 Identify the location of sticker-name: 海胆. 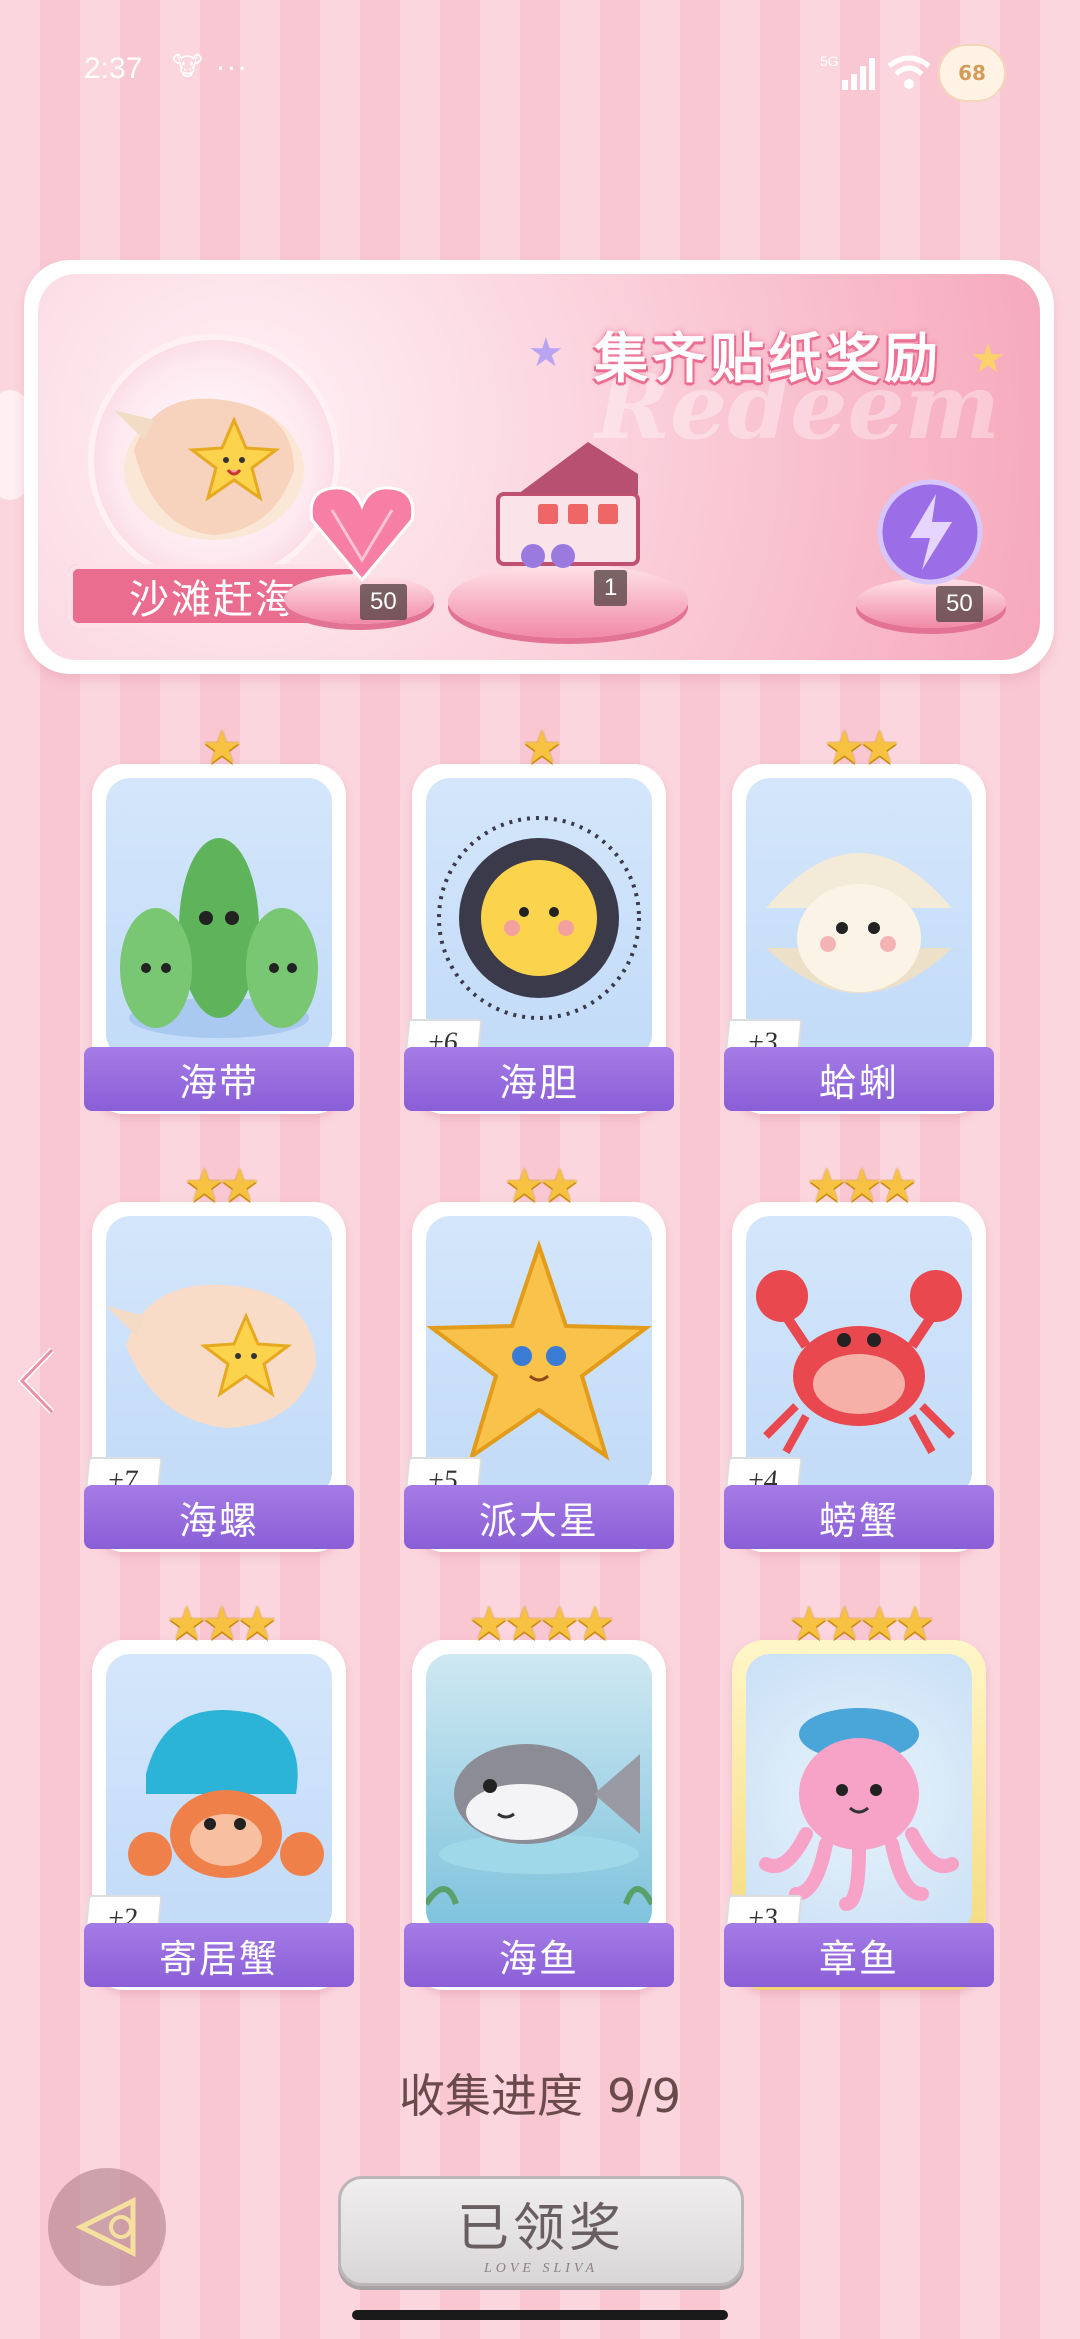
(539, 1079).